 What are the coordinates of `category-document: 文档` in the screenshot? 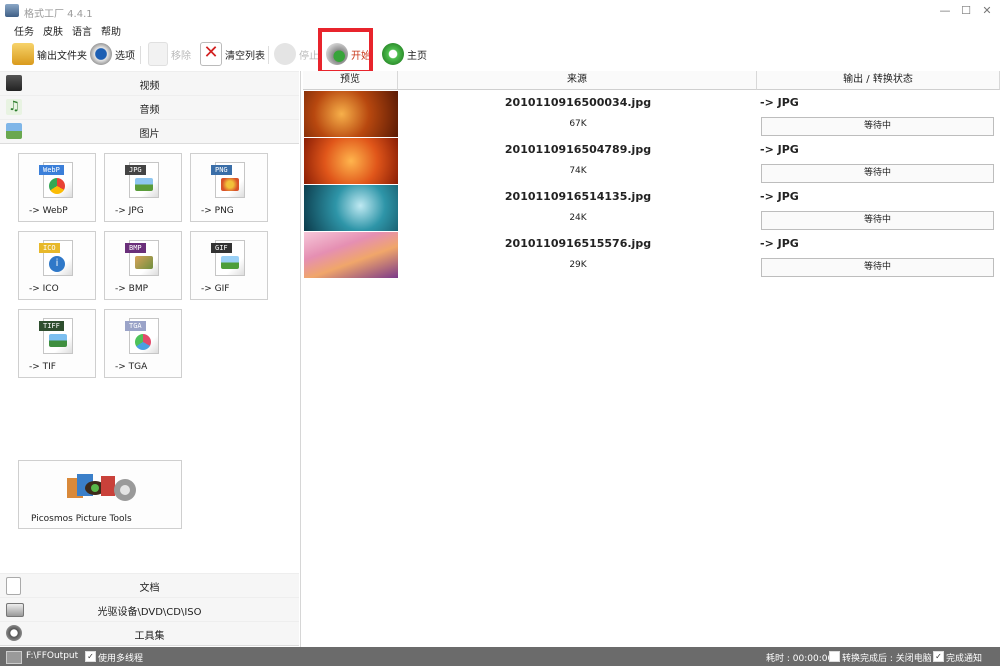 It's located at (149, 585).